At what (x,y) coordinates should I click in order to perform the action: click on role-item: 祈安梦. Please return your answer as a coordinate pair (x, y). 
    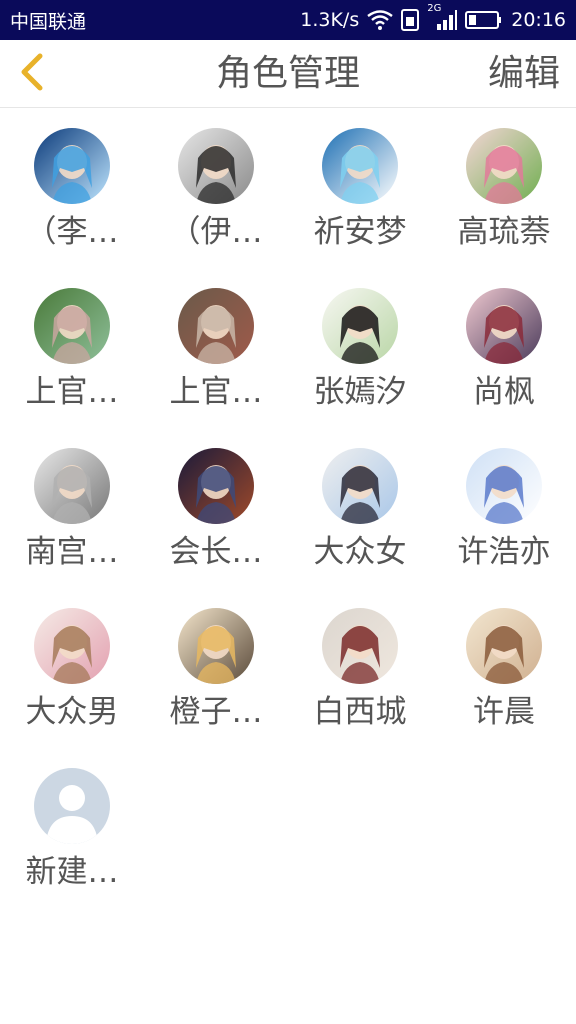
    Looking at the image, I should click on (360, 188).